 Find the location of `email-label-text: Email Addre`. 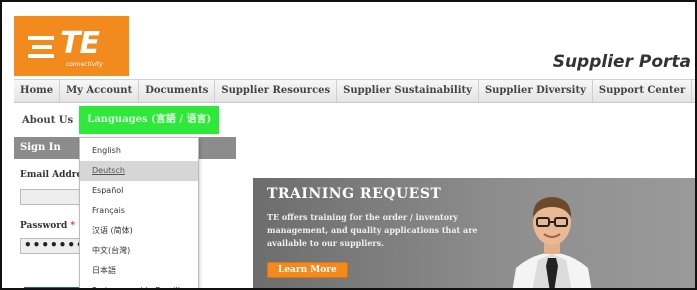

email-label-text: Email Addre is located at coordinates (51, 175).